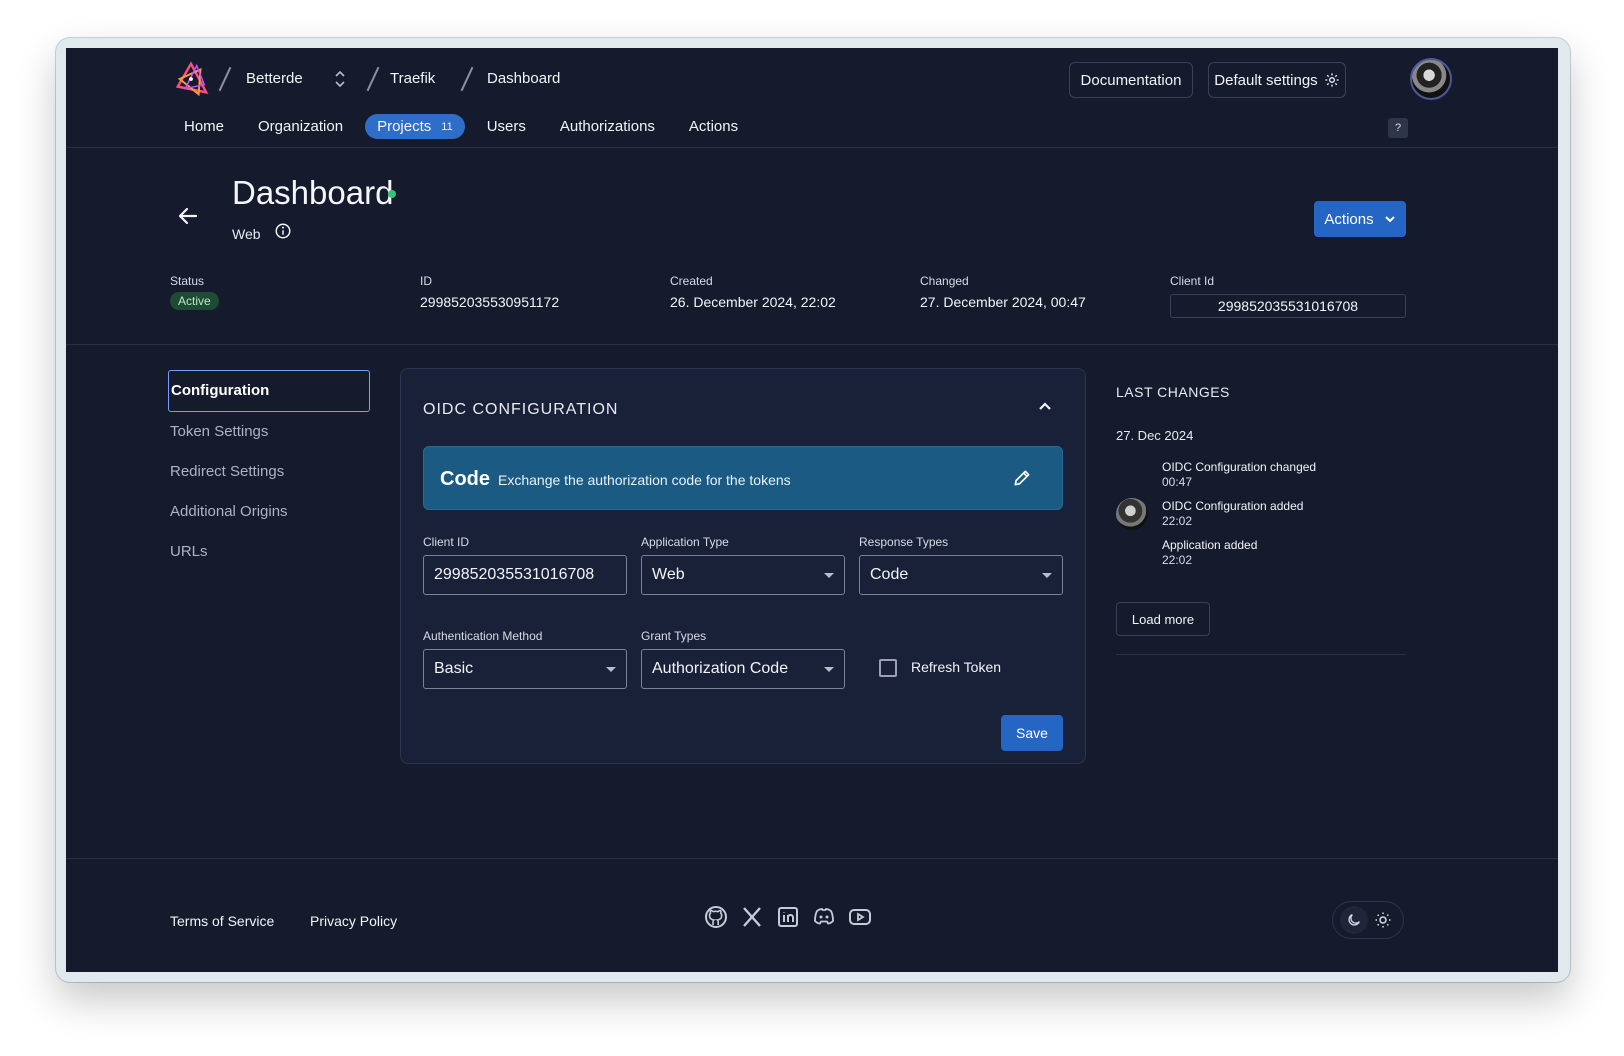 The height and width of the screenshot is (1056, 1624). I want to click on sidebar-item-token-settings: Token Settings, so click(269, 432).